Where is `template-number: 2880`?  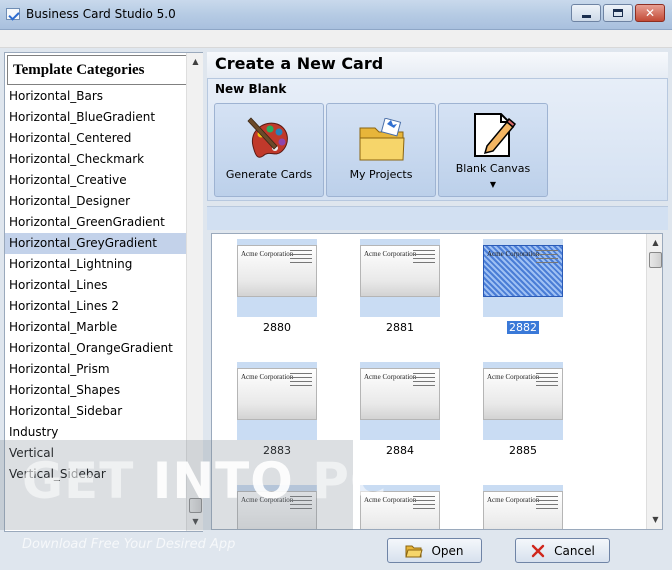 template-number: 2880 is located at coordinates (277, 327).